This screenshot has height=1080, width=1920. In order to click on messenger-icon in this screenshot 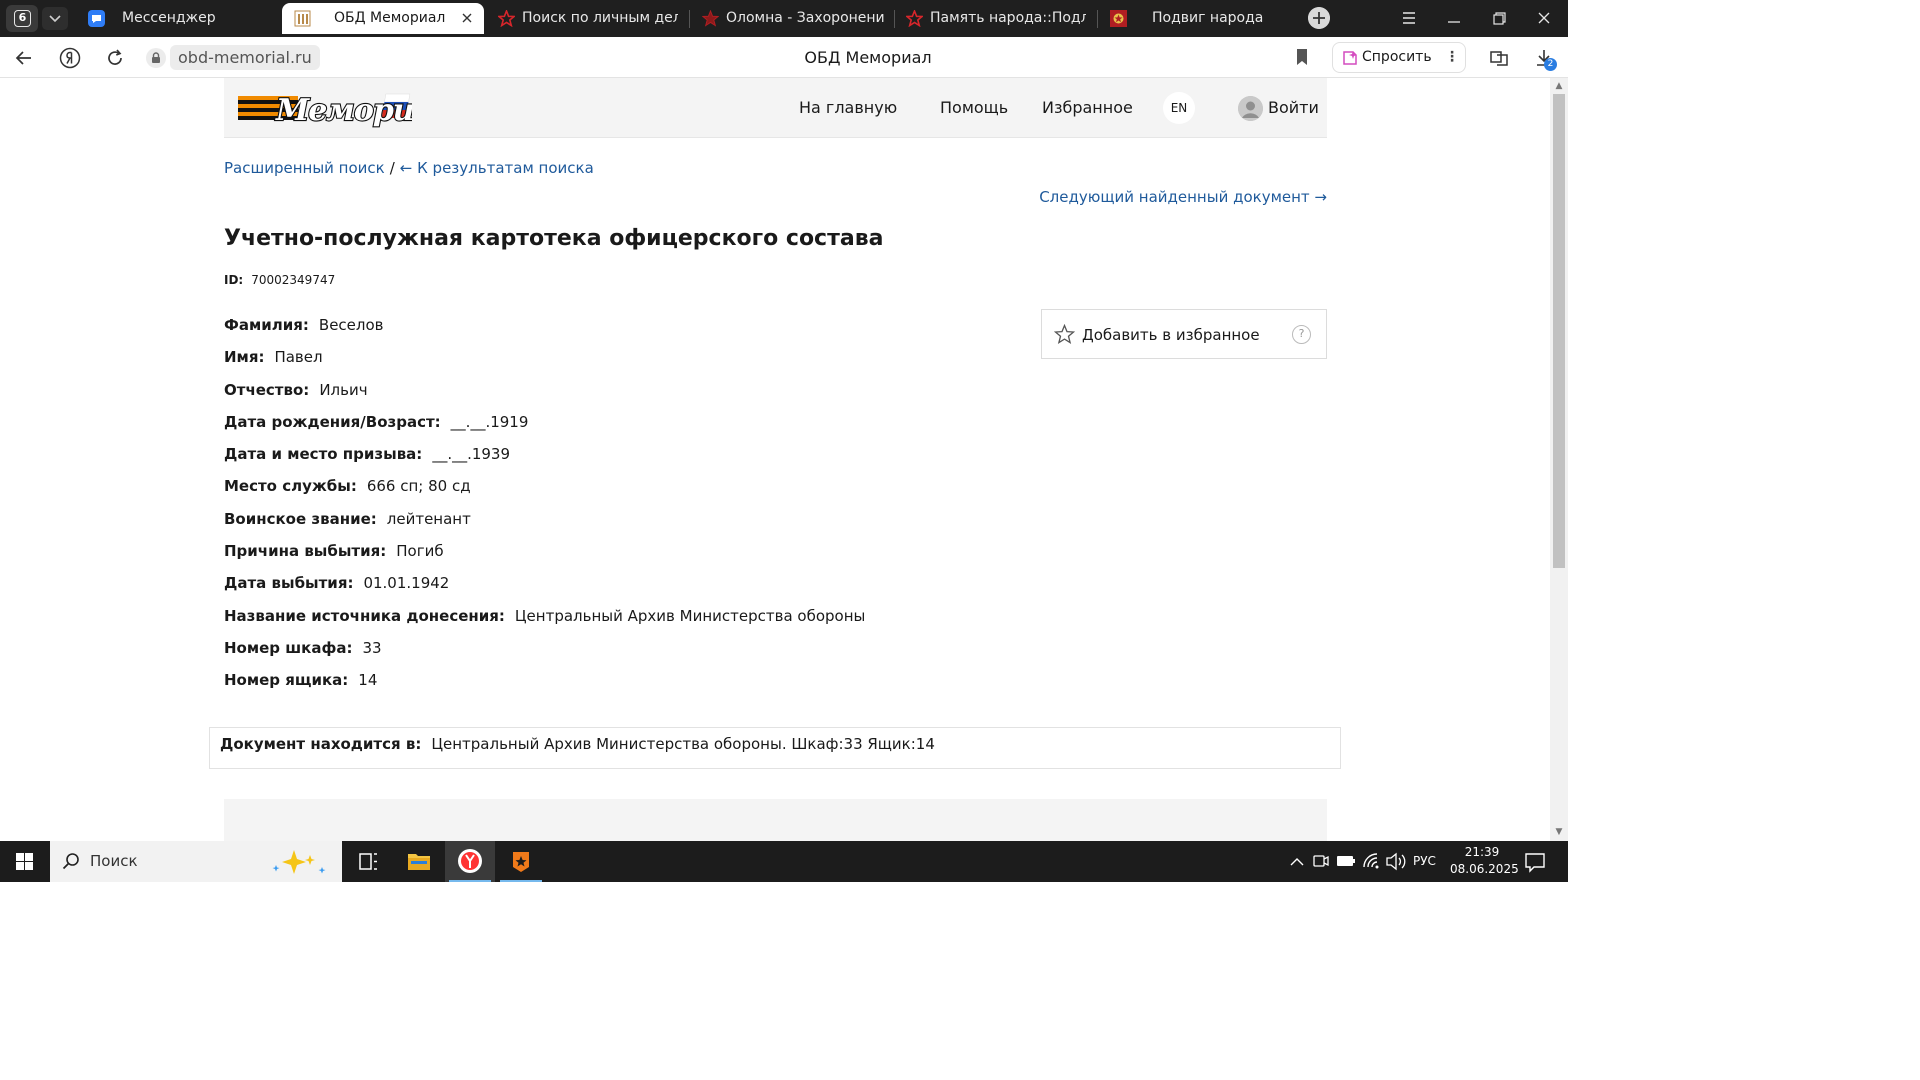, I will do `click(96, 18)`.